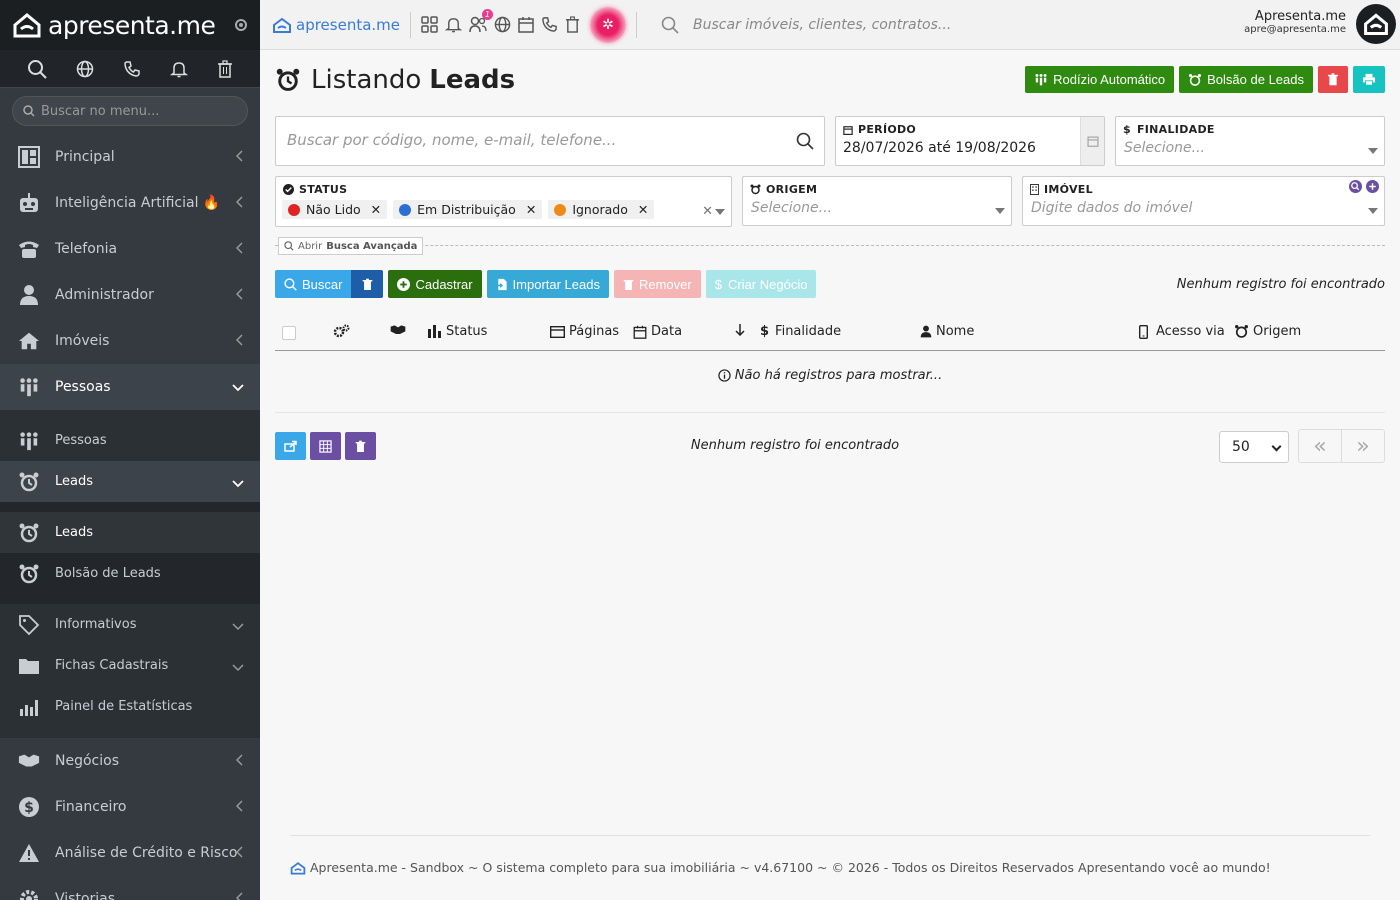  Describe the element at coordinates (429, 24) in the screenshot. I see `grid-icon` at that location.